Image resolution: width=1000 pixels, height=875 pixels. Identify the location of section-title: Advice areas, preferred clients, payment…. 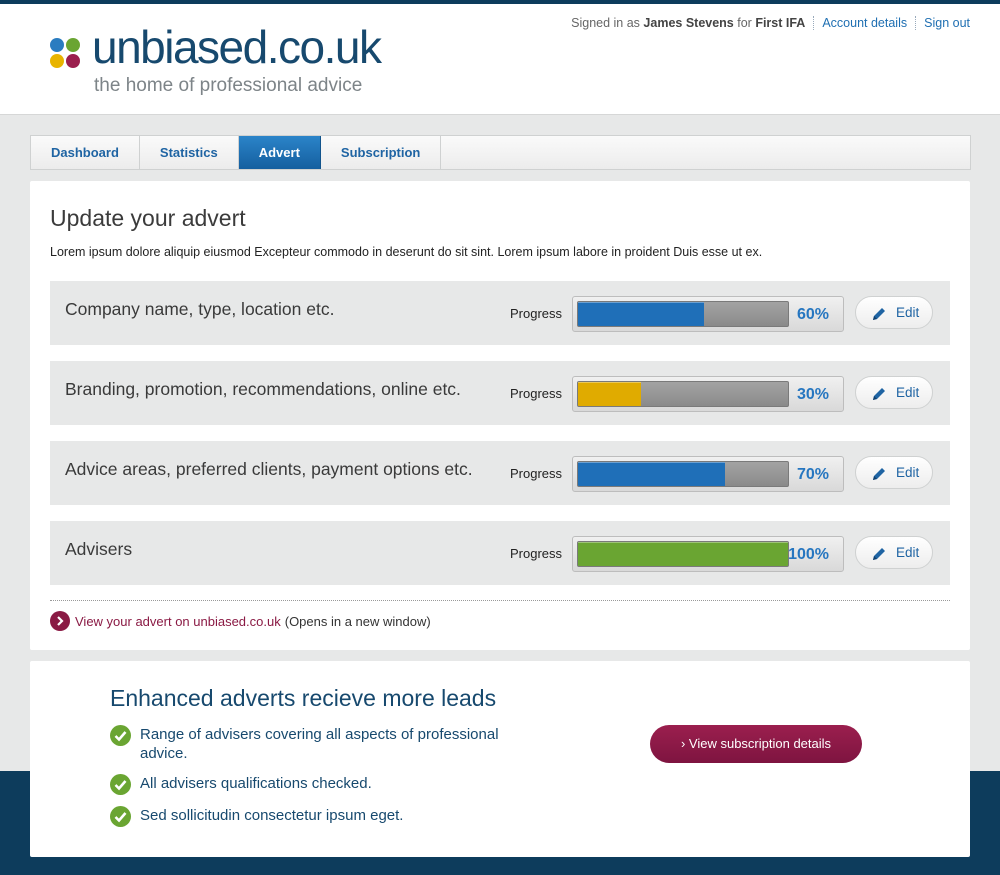
(269, 469).